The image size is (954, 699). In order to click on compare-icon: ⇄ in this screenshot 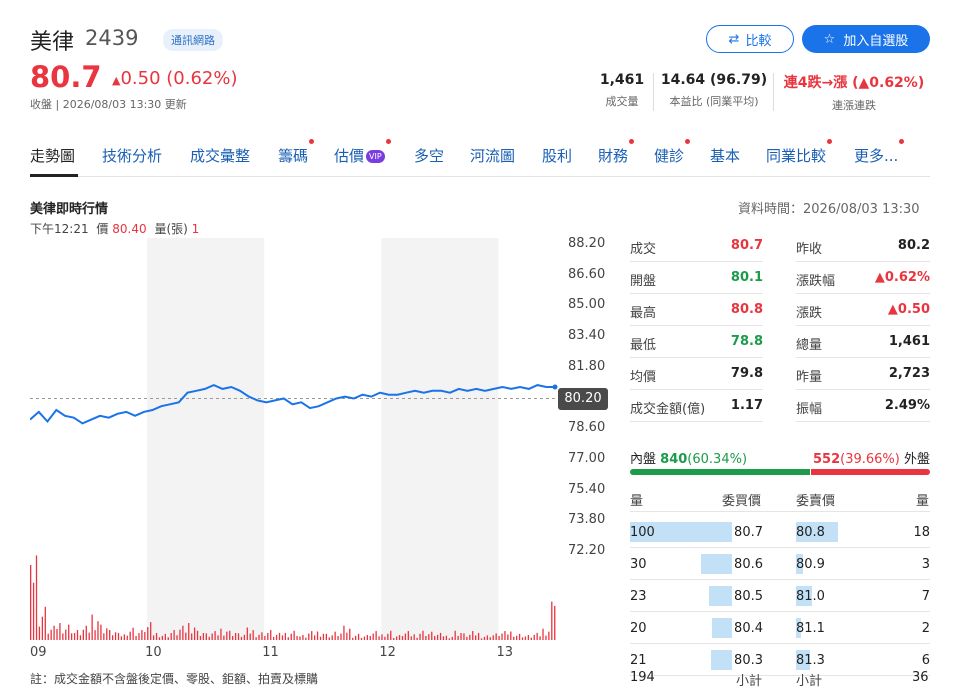, I will do `click(734, 39)`.